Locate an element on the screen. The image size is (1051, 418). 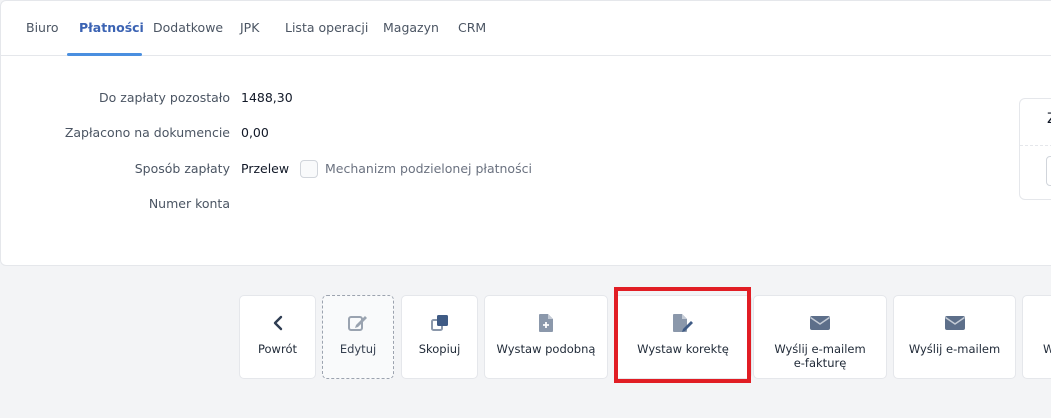
send-email-button-label: Wyślij e-mailem is located at coordinates (954, 349).